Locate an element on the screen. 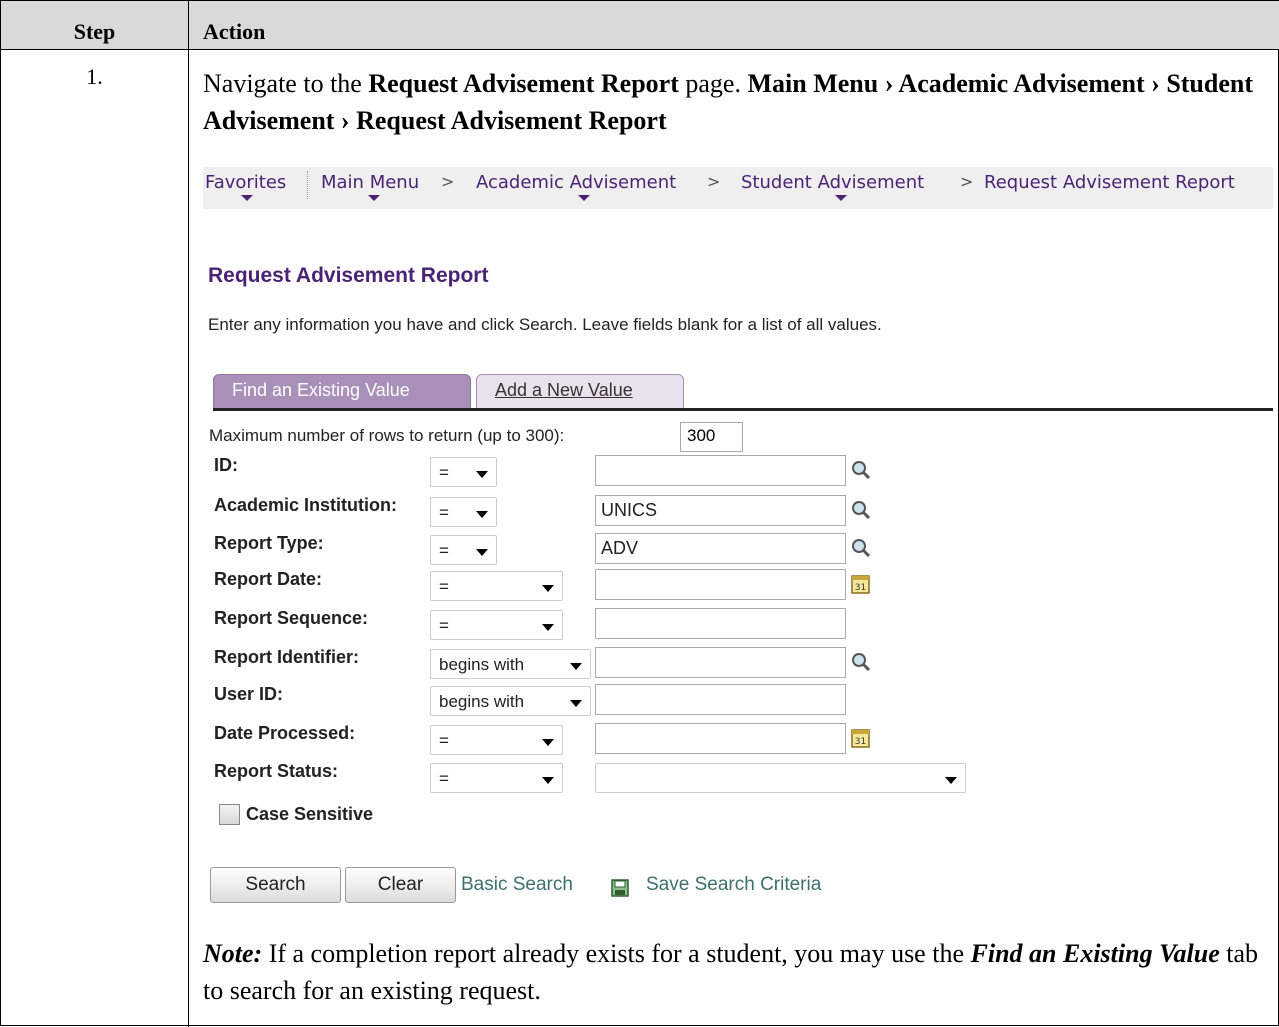  note-tab-ref: Find an Existing Value is located at coordinates (1095, 953).